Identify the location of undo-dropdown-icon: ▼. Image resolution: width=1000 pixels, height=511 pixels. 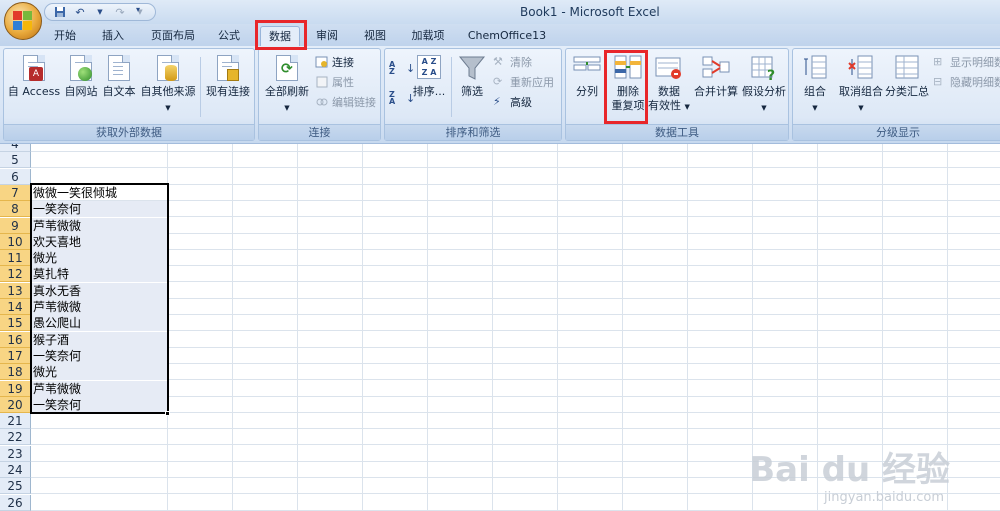
(100, 12).